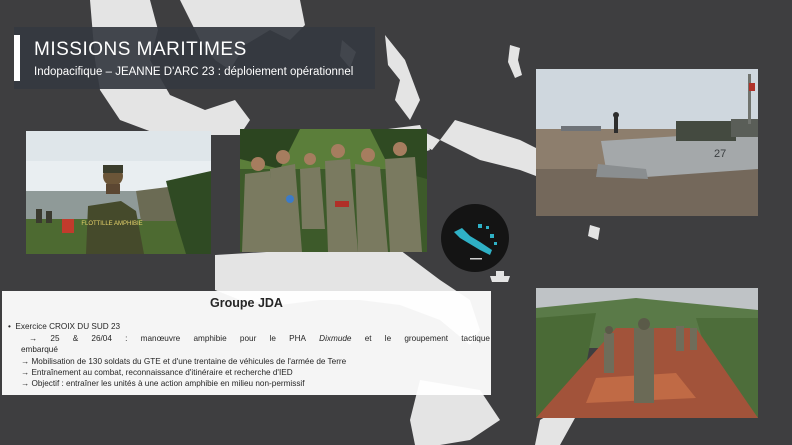 Image resolution: width=792 pixels, height=445 pixels. I want to click on photo-soldier-shore: FLOTTILLE AMPHIBIE, so click(118, 192).